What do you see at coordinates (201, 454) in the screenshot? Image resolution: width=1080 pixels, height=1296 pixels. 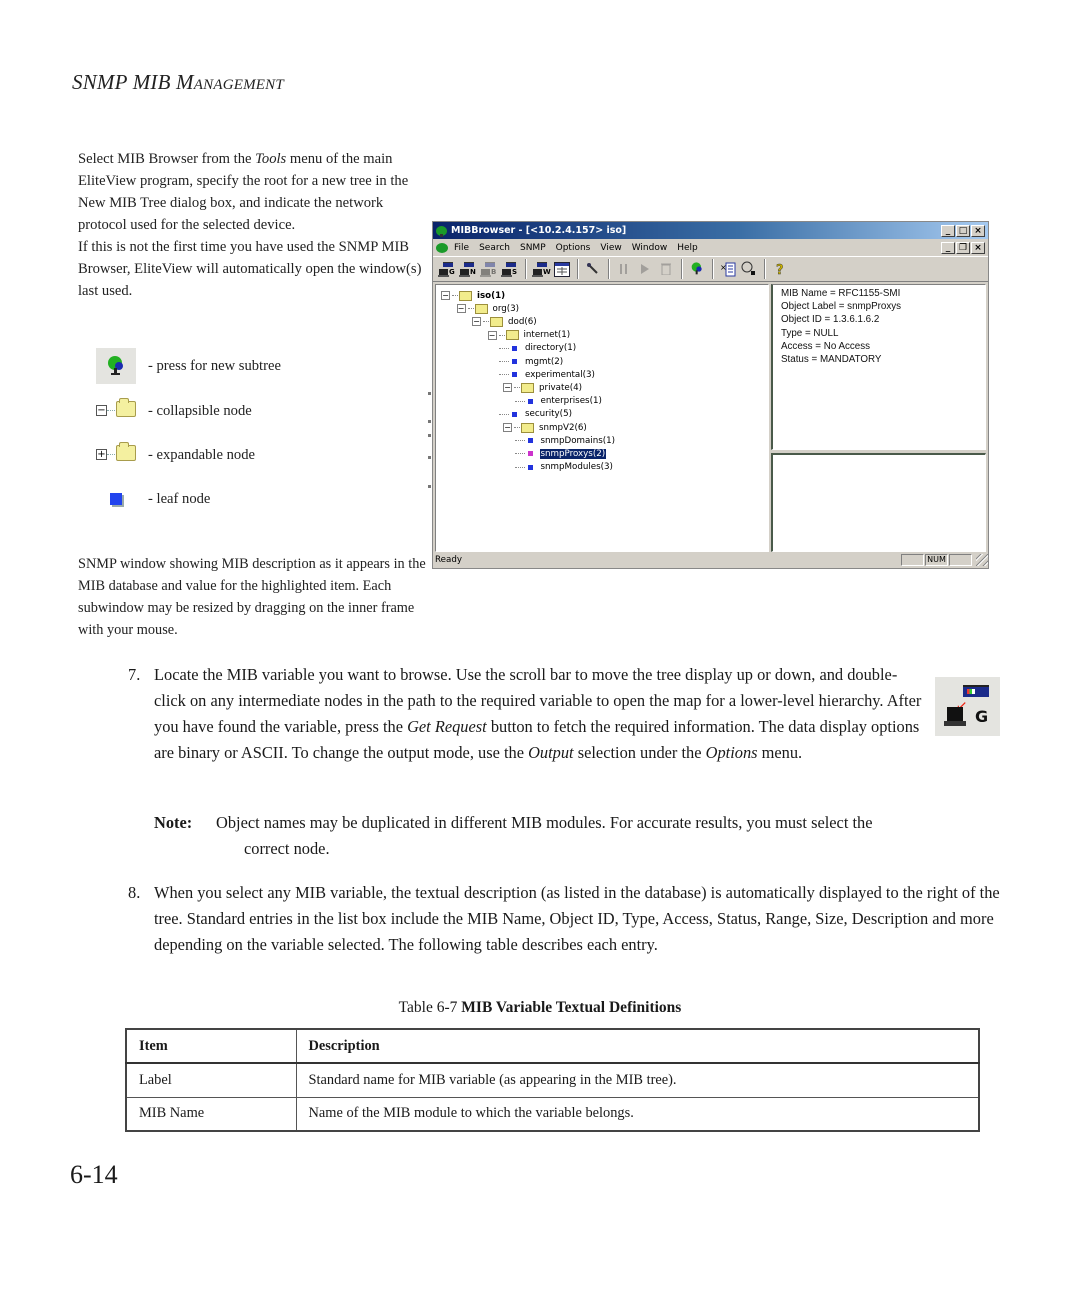 I see `legend-label: - expandable node` at bounding box center [201, 454].